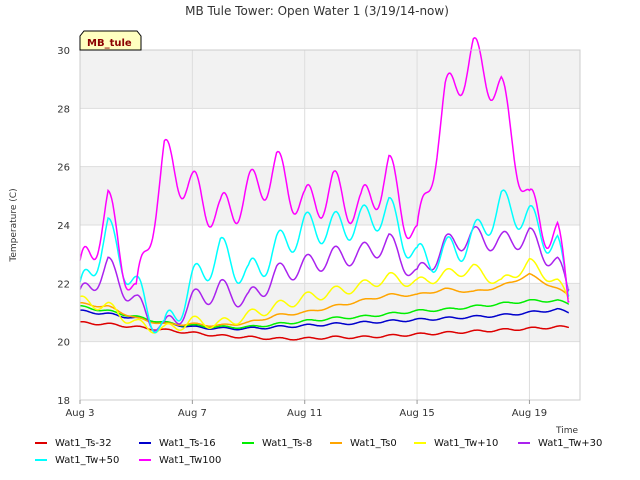 Image resolution: width=640 pixels, height=480 pixels. Describe the element at coordinates (529, 413) in the screenshot. I see `x-tick-label: Aug 19` at that location.